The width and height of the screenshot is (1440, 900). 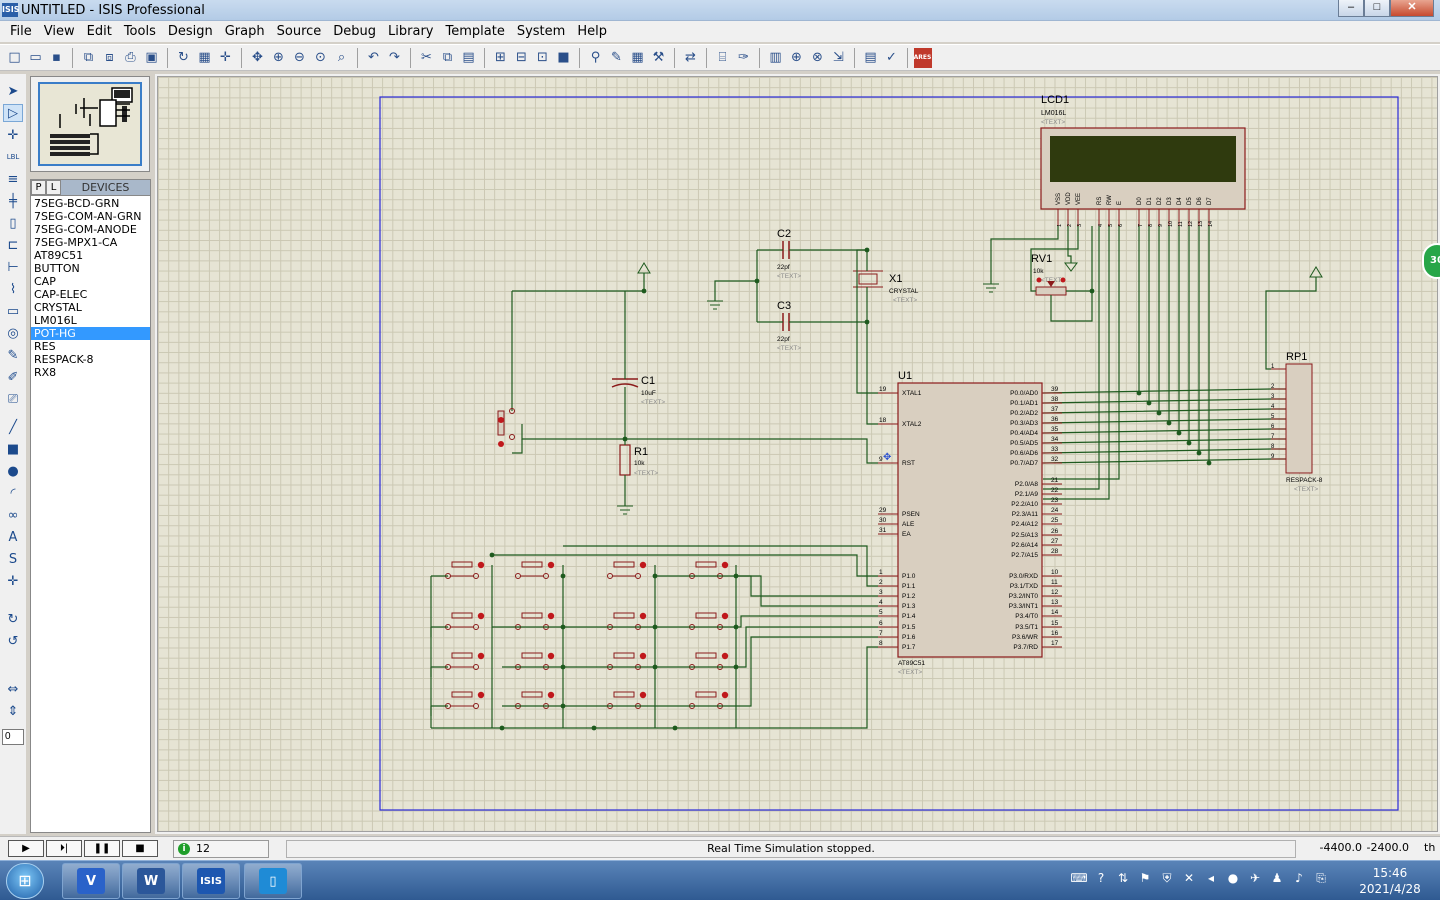 What do you see at coordinates (871, 58) in the screenshot?
I see `bom-icon: ▤` at bounding box center [871, 58].